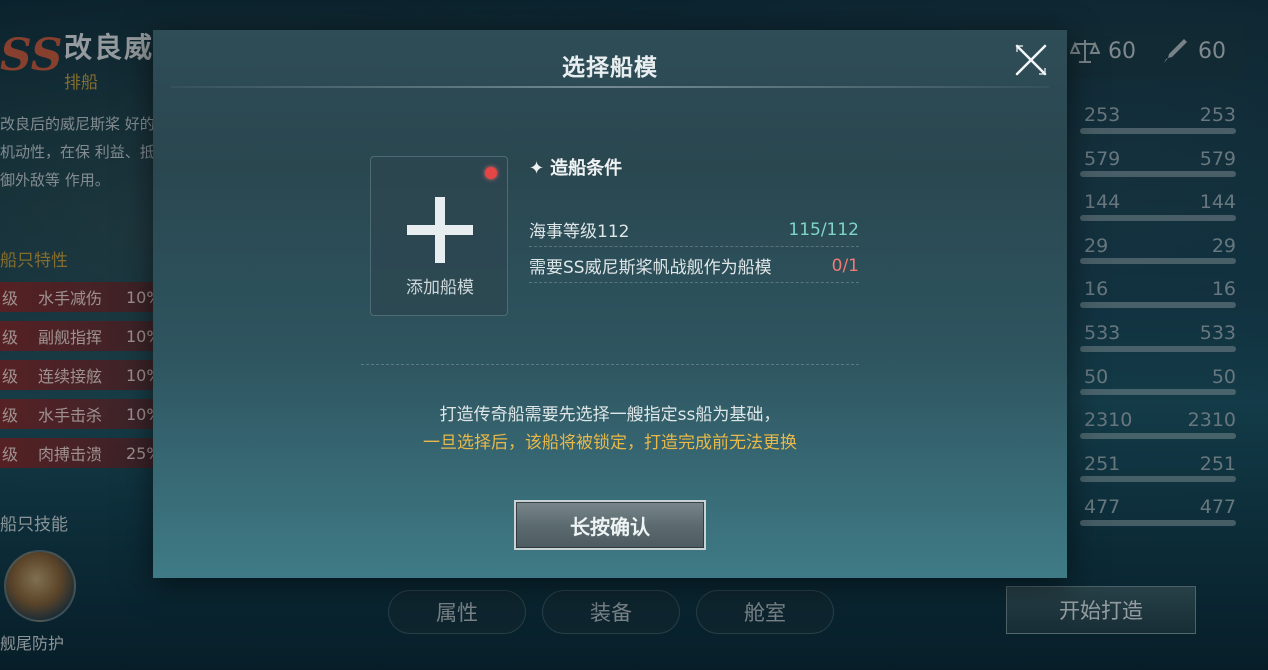 Image resolution: width=1268 pixels, height=670 pixels. Describe the element at coordinates (610, 68) in the screenshot. I see `dialog-title: 选择船模` at that location.